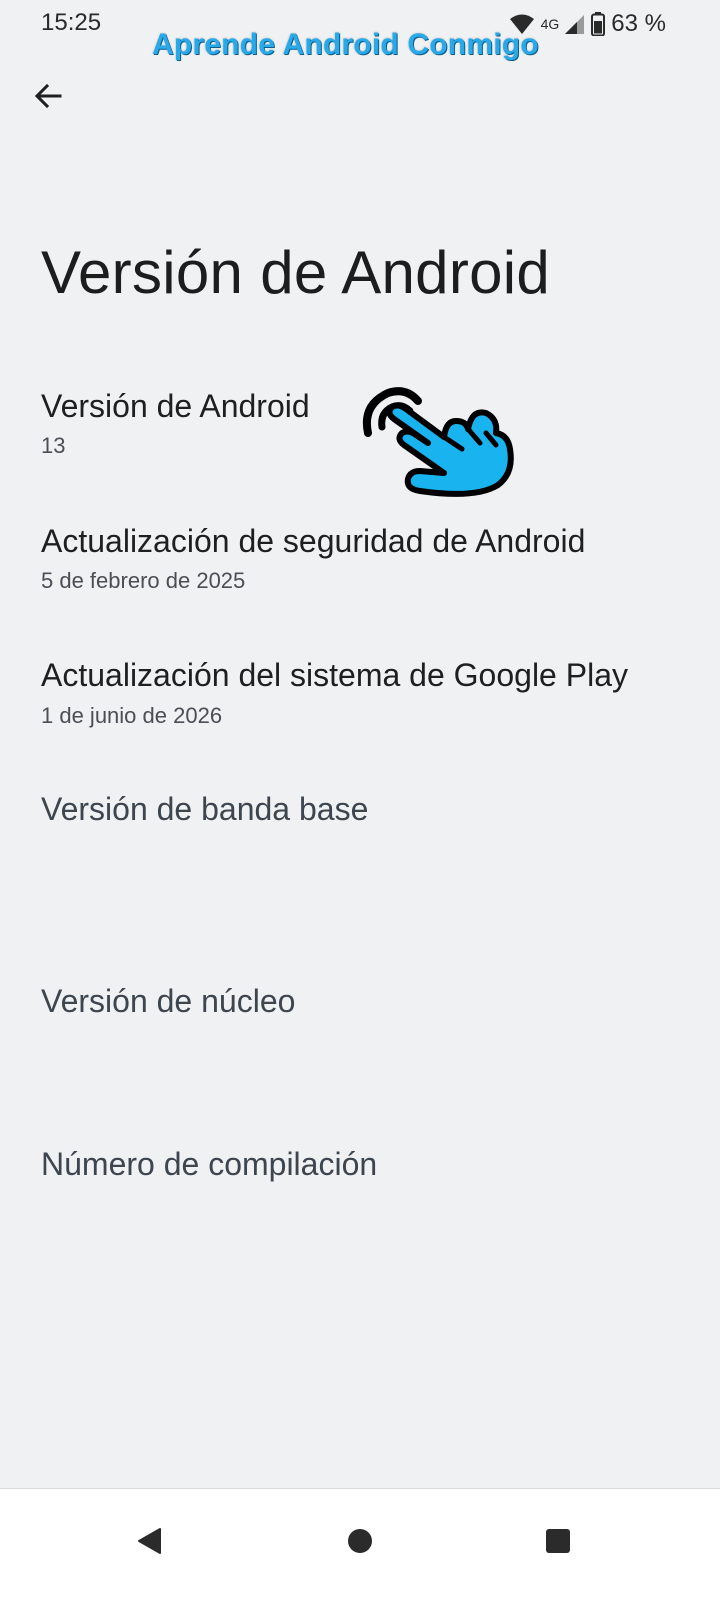  Describe the element at coordinates (205, 809) in the screenshot. I see `setting-title: Versión de banda base` at that location.